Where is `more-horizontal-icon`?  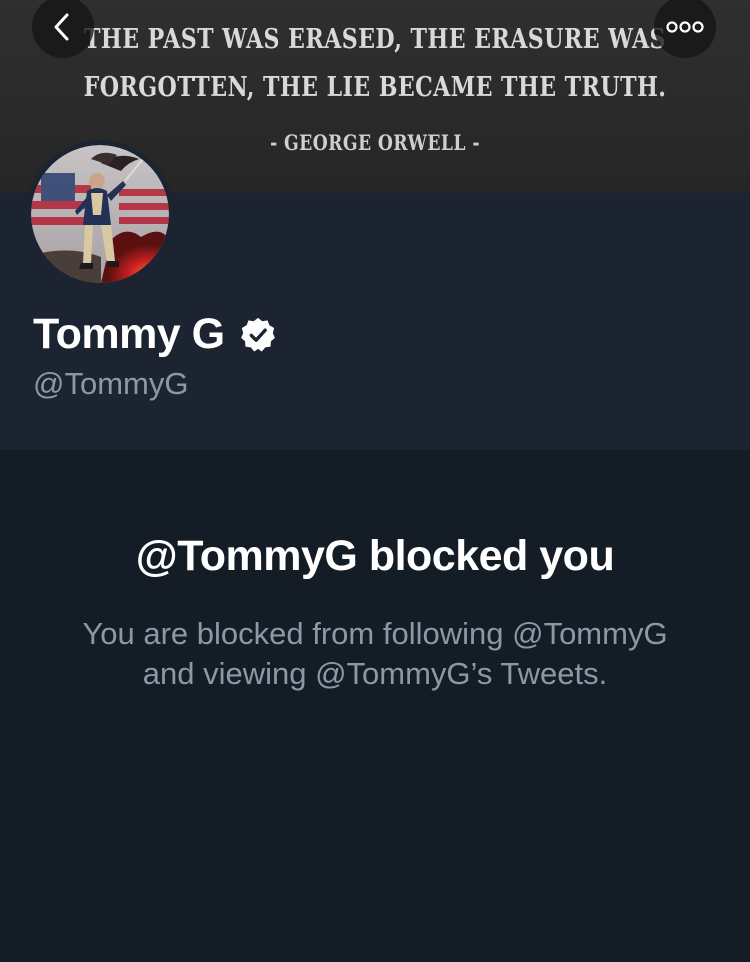 more-horizontal-icon is located at coordinates (685, 27).